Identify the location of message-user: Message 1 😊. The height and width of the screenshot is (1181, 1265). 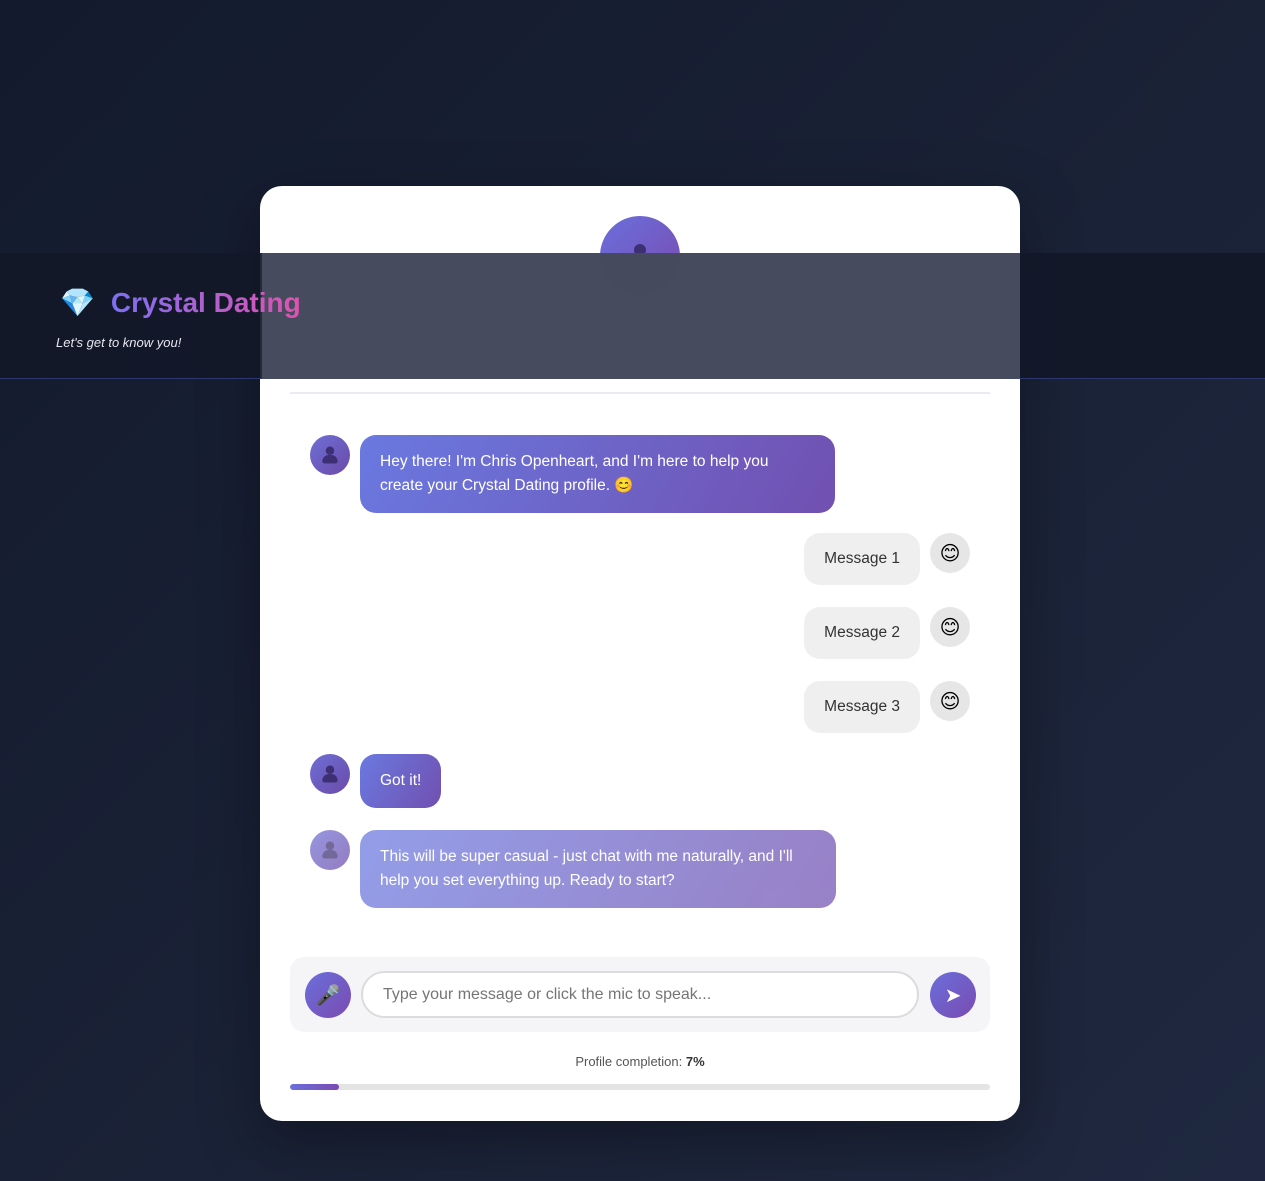
(887, 559).